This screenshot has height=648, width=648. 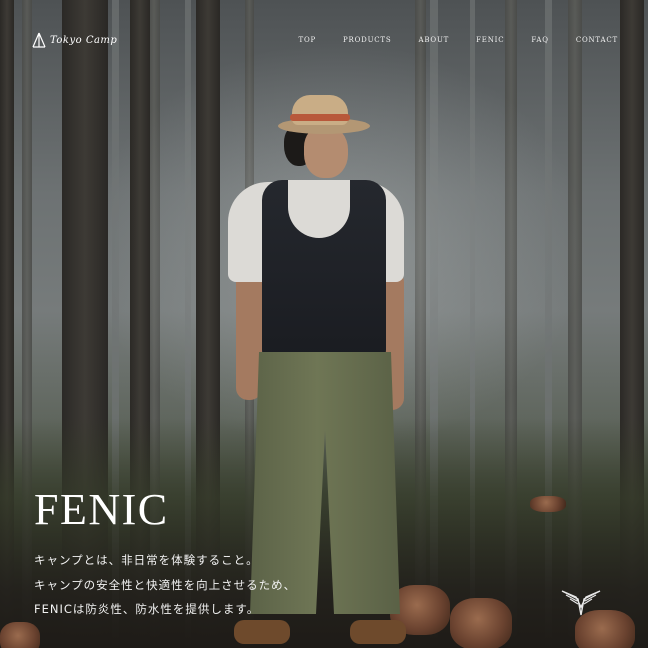 I want to click on nav-fenic: FENIC, so click(x=490, y=40).